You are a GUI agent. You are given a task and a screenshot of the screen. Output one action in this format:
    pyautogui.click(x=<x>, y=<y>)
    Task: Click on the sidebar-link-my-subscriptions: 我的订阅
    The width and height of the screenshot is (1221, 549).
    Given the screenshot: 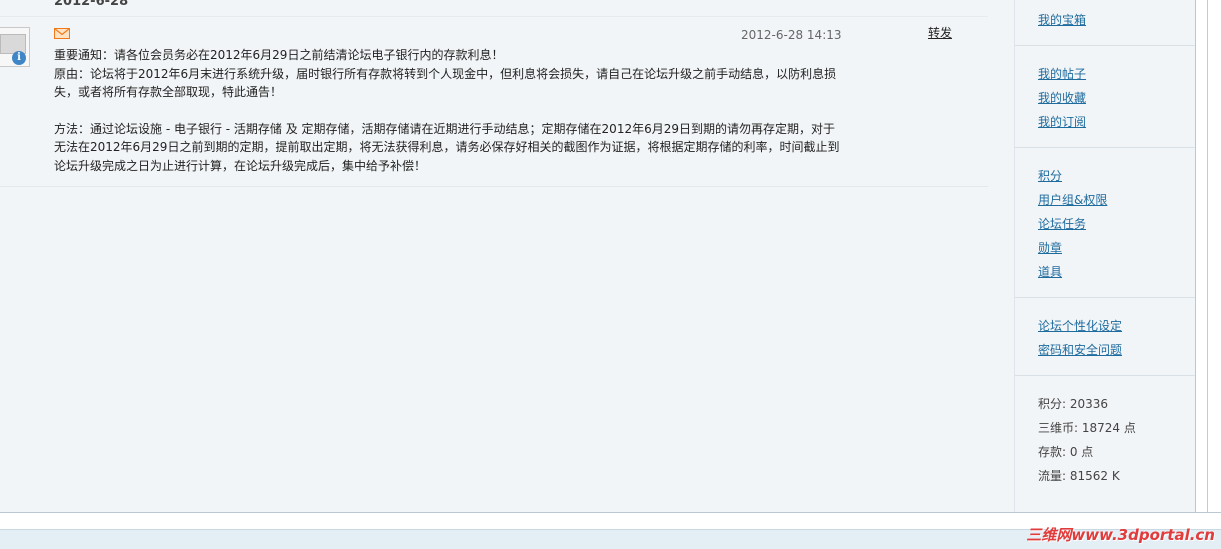 What is the action you would take?
    pyautogui.click(x=1062, y=121)
    